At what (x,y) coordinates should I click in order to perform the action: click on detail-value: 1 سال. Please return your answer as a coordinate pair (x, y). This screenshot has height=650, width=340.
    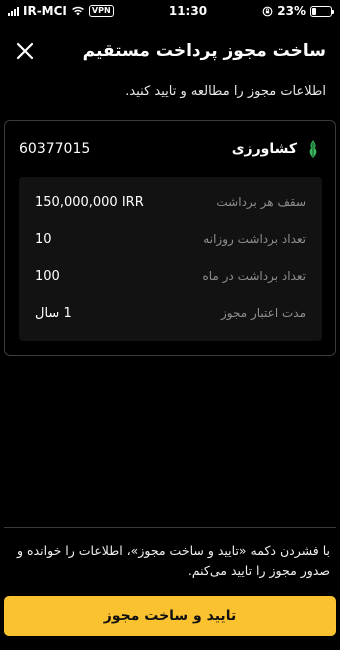
    Looking at the image, I should click on (53, 313).